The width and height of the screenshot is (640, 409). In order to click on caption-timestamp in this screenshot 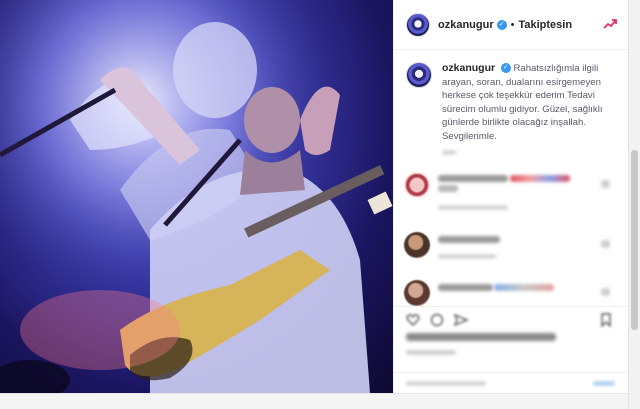, I will do `click(449, 152)`.